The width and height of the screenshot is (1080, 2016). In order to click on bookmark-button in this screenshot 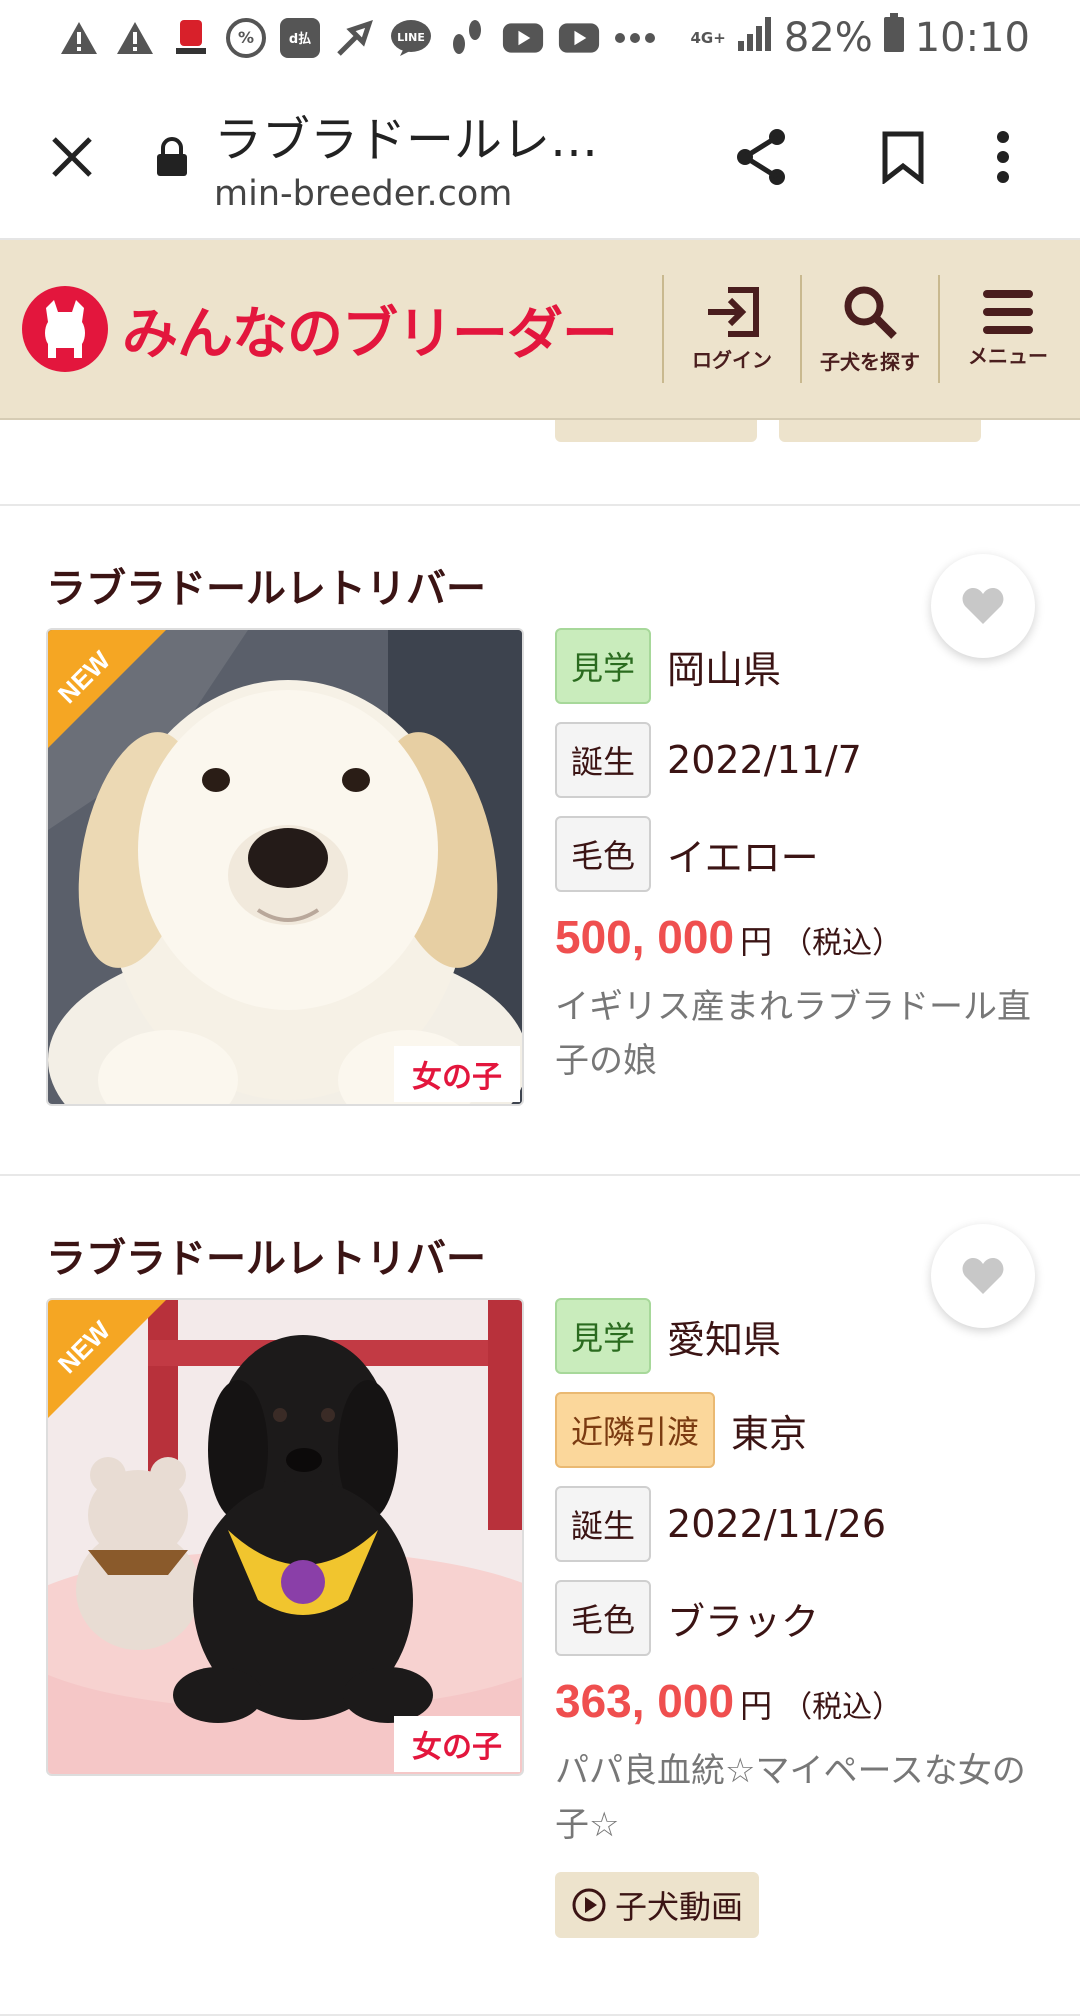, I will do `click(903, 157)`.